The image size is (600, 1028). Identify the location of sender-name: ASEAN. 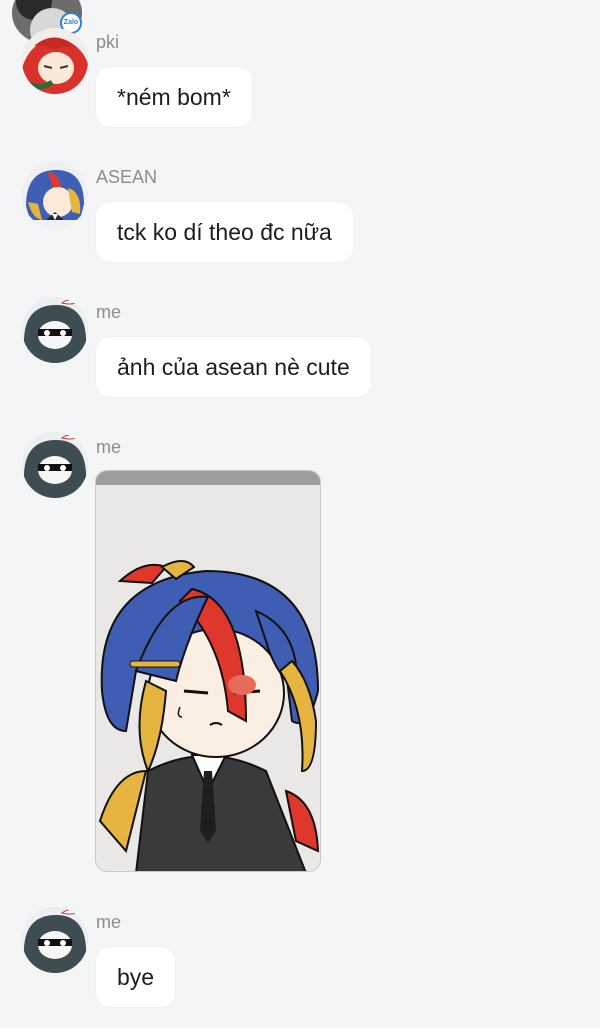
(127, 177).